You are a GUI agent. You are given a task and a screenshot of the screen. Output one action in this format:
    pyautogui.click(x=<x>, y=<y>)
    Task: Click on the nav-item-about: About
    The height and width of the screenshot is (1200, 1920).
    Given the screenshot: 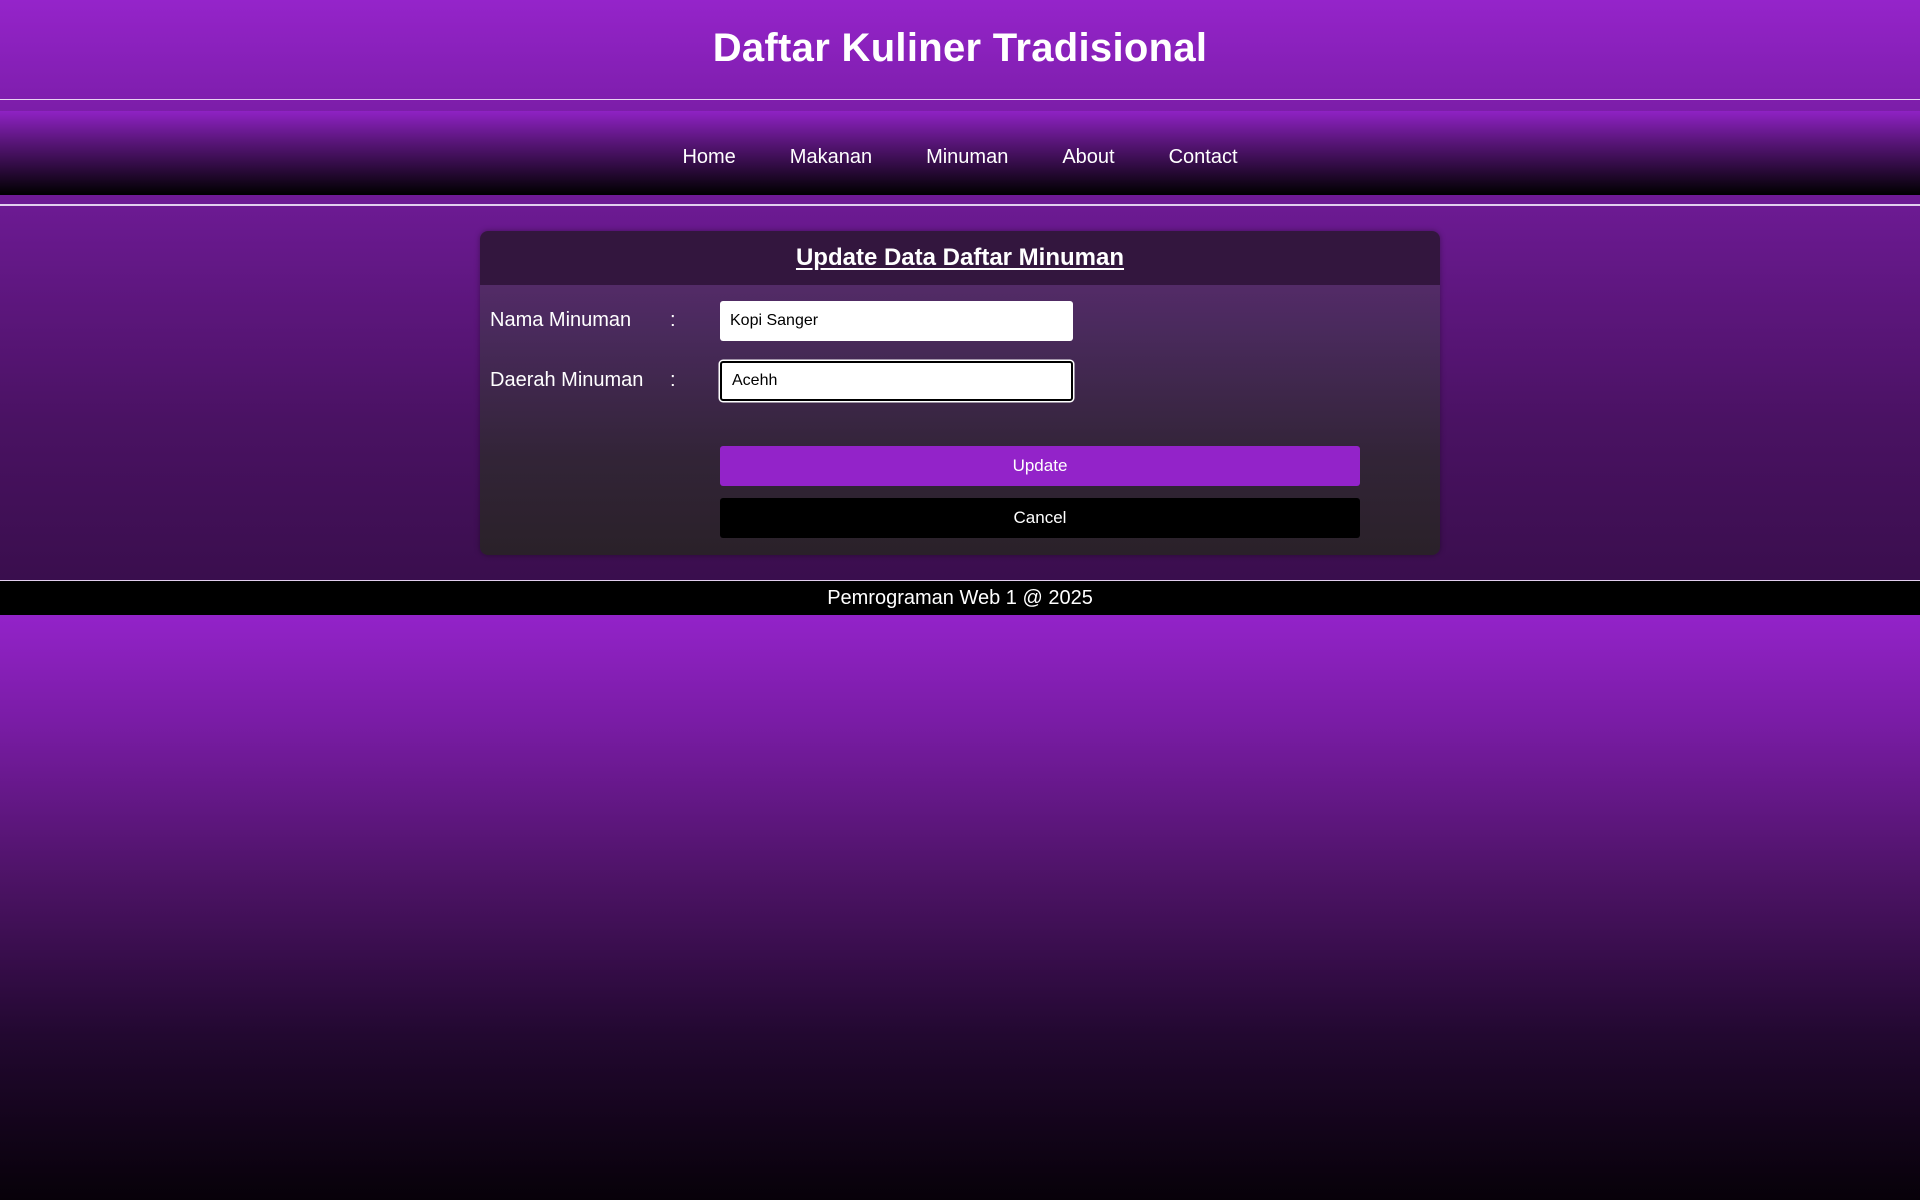 What is the action you would take?
    pyautogui.click(x=1088, y=157)
    